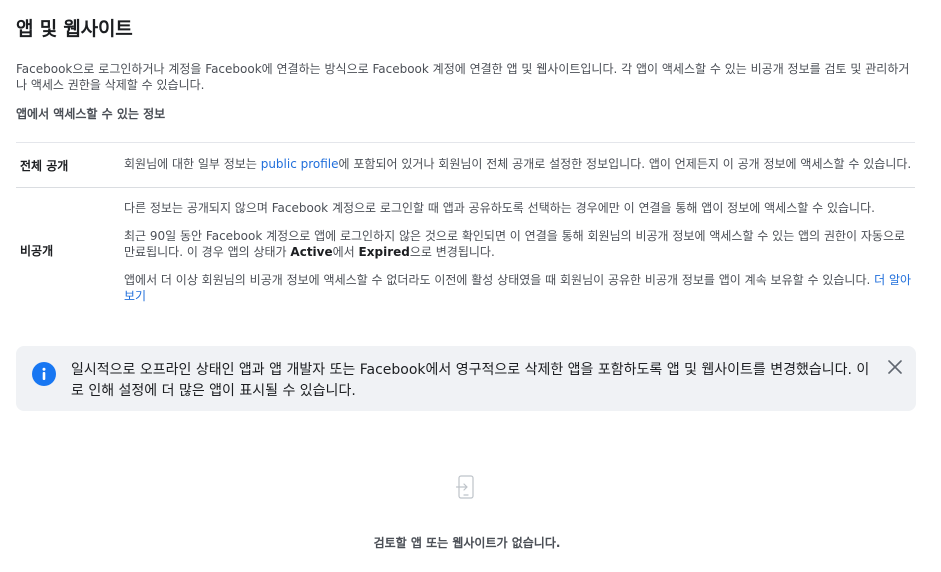 The height and width of the screenshot is (572, 941). I want to click on page-title: 앱 및 웹사이트, so click(74, 29).